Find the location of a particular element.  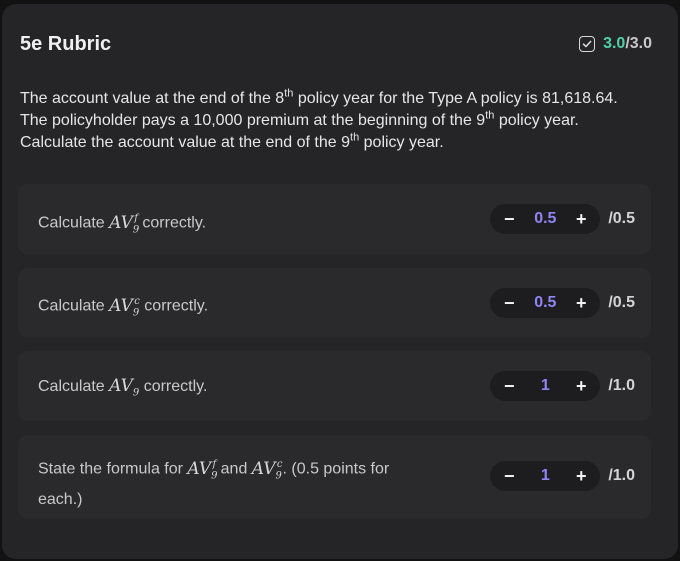

score-summary: 3.0/3.0 is located at coordinates (615, 44).